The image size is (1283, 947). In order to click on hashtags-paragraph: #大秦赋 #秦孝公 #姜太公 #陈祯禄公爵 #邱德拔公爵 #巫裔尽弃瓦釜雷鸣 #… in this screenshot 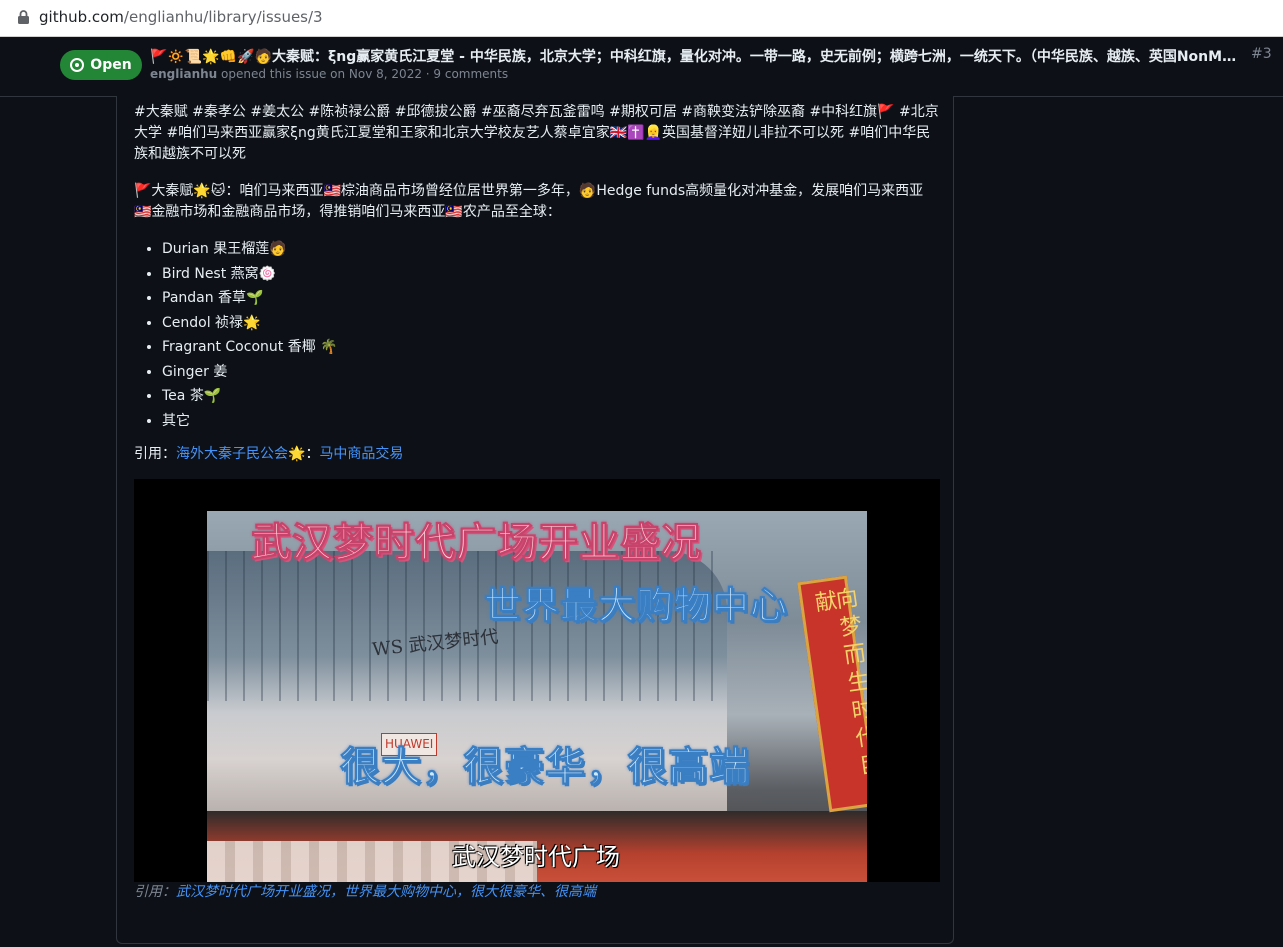, I will do `click(536, 133)`.